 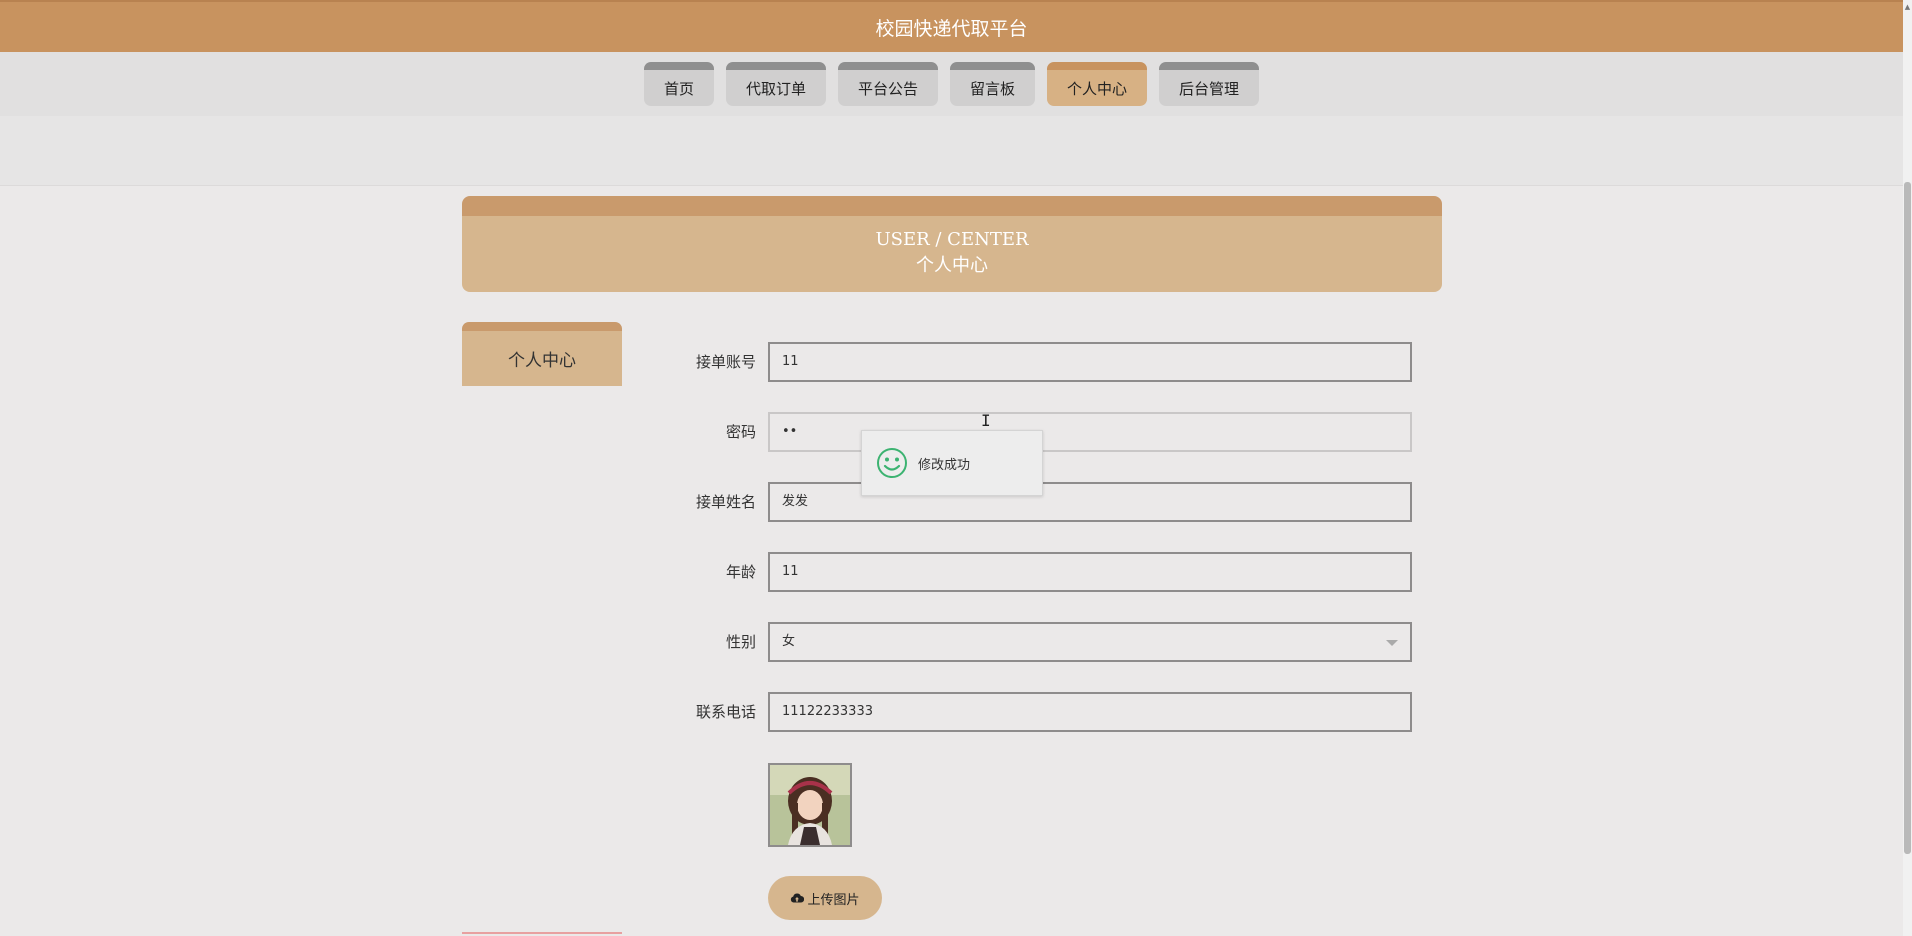 I want to click on success-toast: 修改成功, so click(x=952, y=463).